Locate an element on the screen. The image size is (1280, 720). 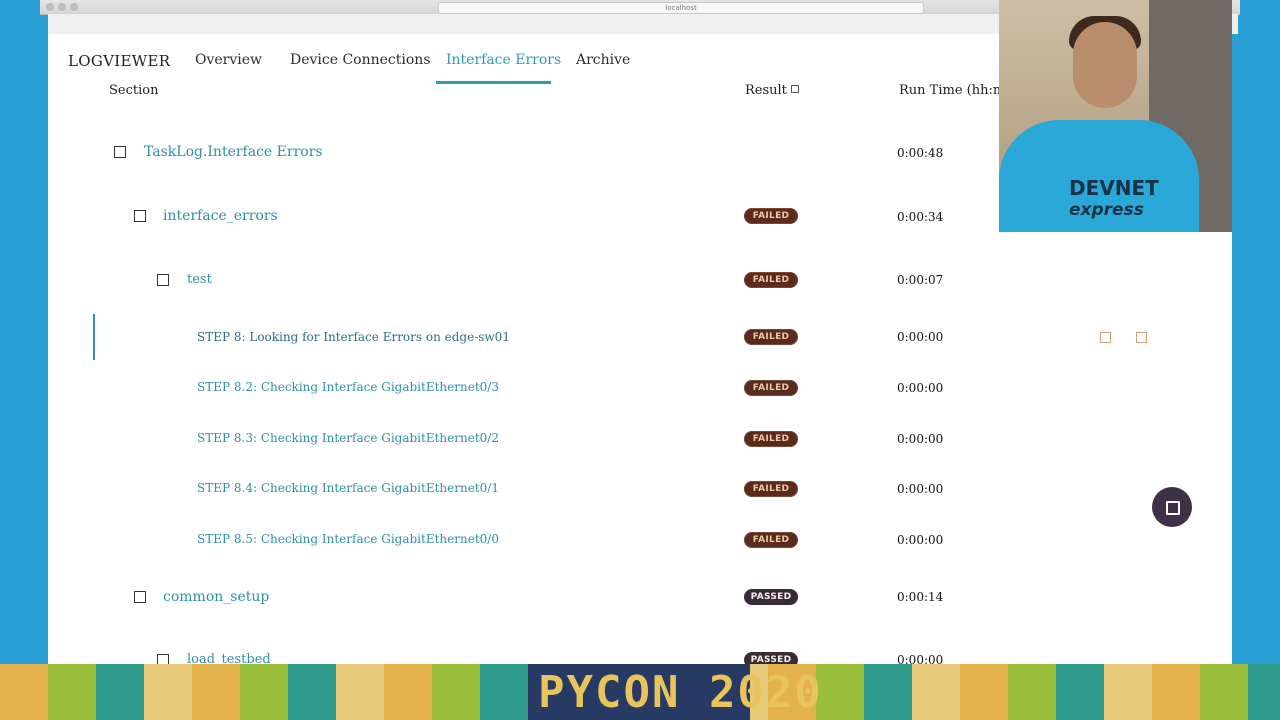
section-label: TaskLog.Interface Errors is located at coordinates (233, 152).